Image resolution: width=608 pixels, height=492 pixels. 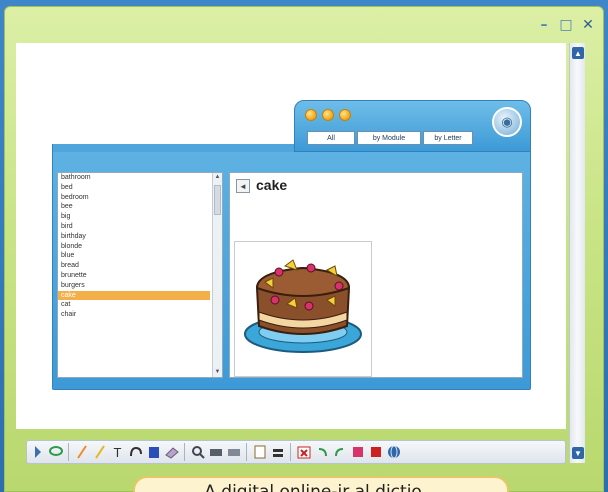 I want to click on lasso-icon, so click(x=55, y=452).